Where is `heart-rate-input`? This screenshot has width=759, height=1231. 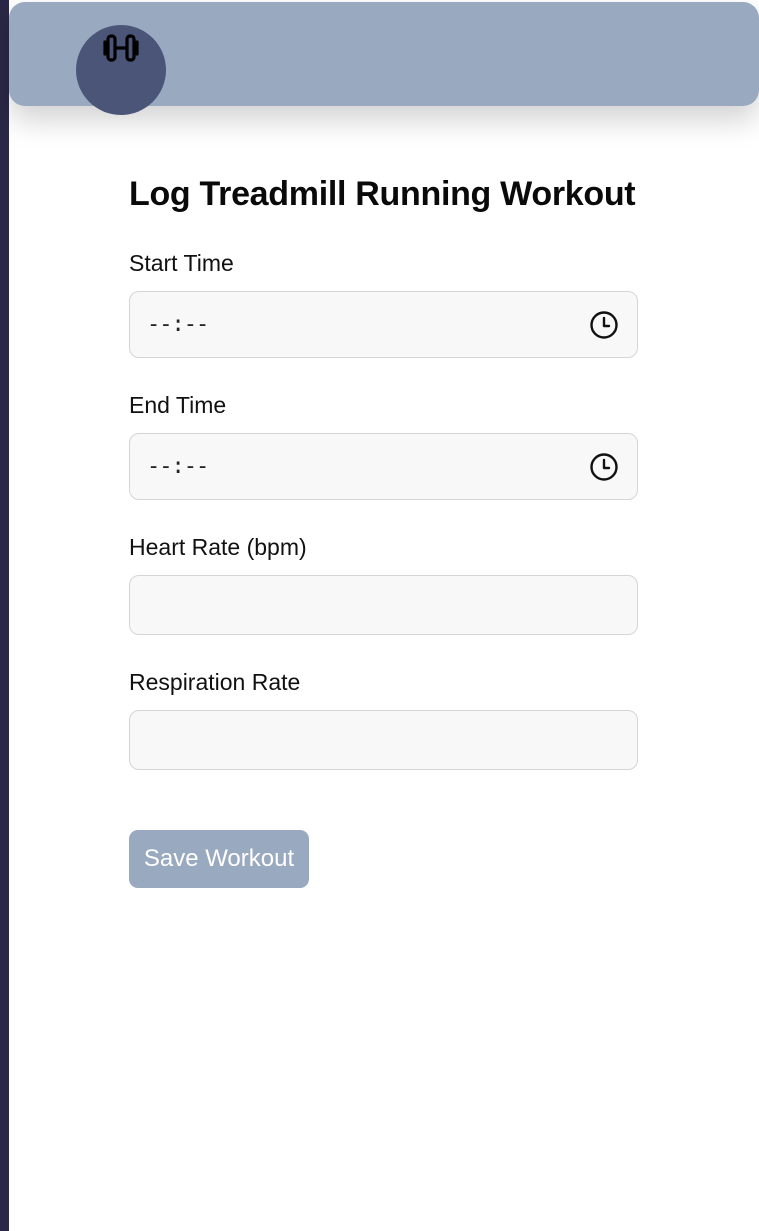 heart-rate-input is located at coordinates (383, 605).